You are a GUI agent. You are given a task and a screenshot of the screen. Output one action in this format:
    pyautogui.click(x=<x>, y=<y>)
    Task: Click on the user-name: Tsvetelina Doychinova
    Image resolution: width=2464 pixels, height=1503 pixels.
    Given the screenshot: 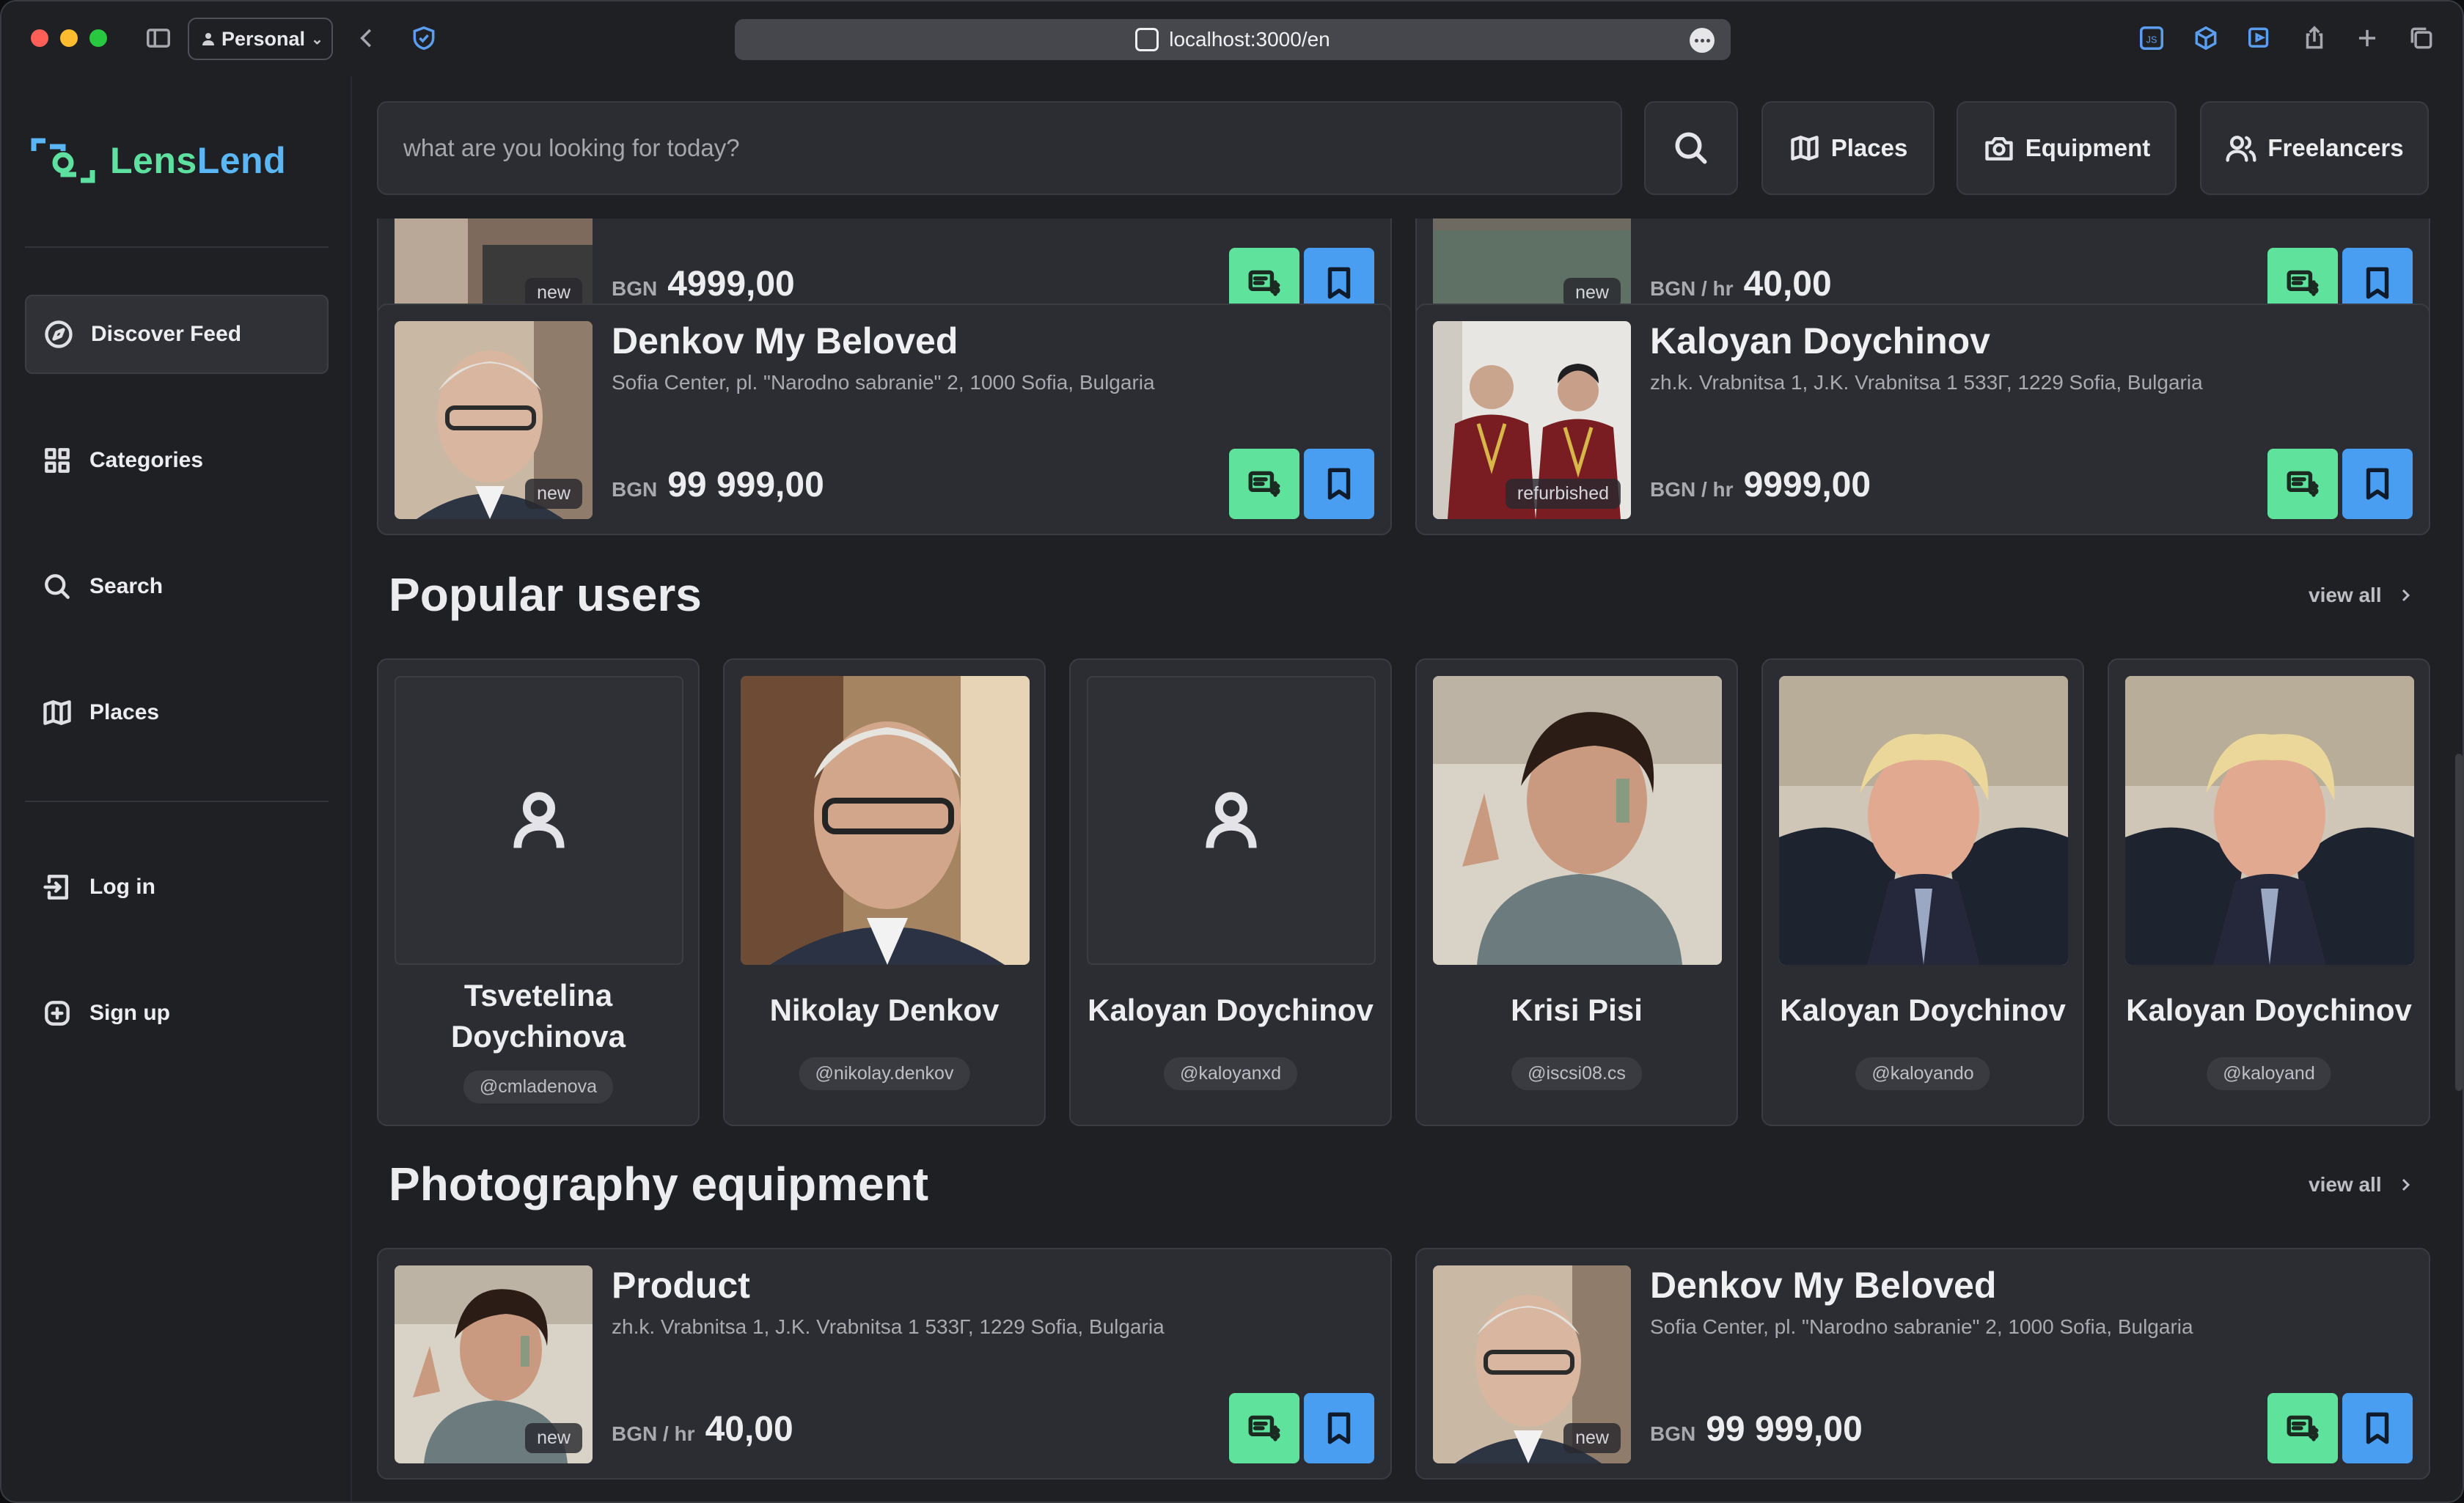 What is the action you would take?
    pyautogui.click(x=538, y=1016)
    